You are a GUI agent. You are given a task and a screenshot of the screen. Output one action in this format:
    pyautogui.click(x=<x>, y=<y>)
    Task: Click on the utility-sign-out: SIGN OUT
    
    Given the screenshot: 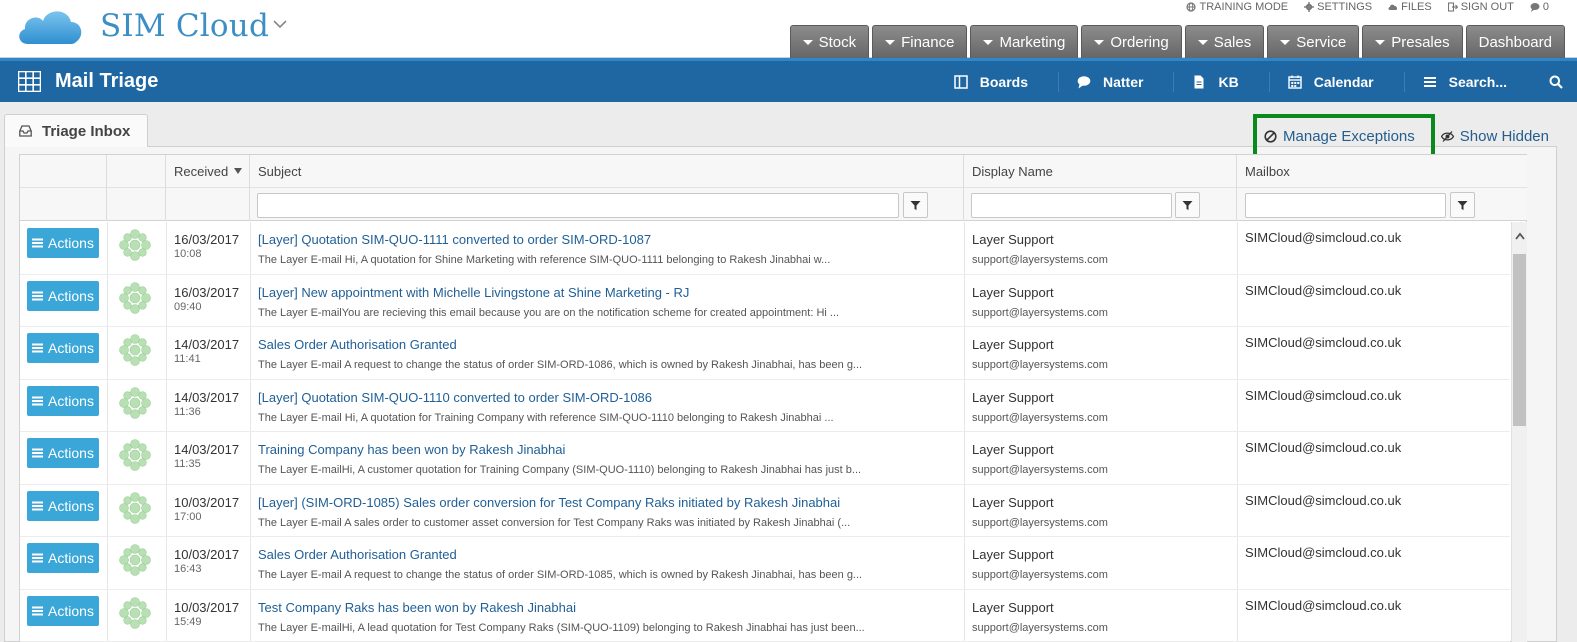 What is the action you would take?
    pyautogui.click(x=1480, y=7)
    